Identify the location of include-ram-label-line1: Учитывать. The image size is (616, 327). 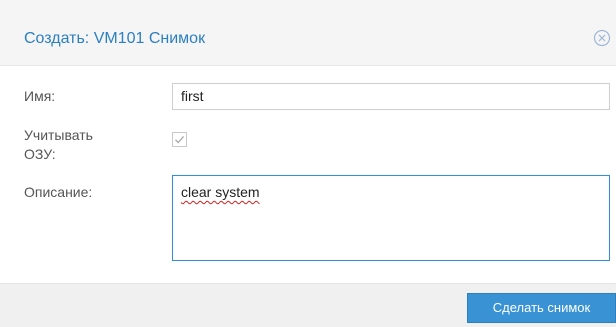
(58, 135).